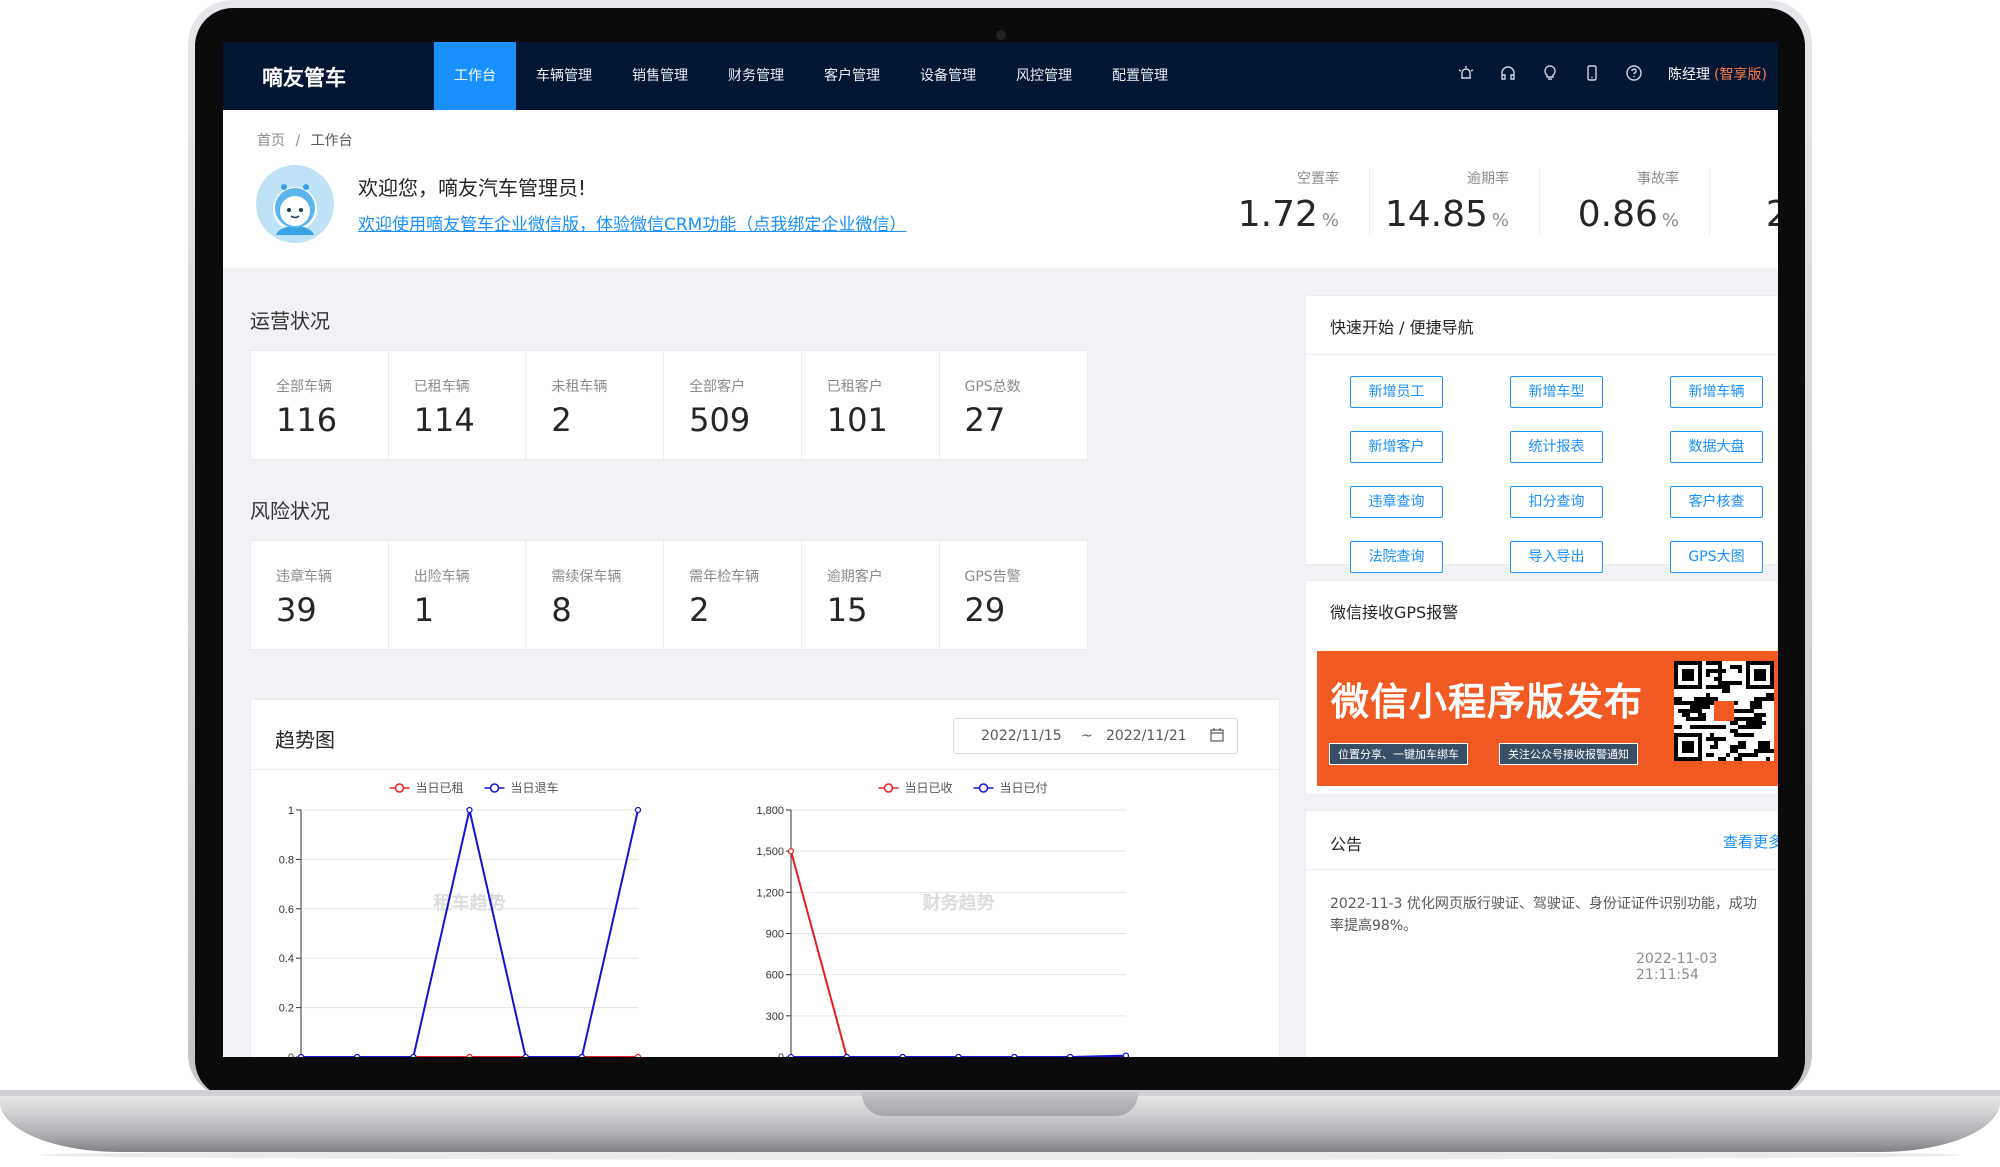 The height and width of the screenshot is (1167, 2000). Describe the element at coordinates (1396, 502) in the screenshot. I see `quick-nav-button: 违章查询` at that location.